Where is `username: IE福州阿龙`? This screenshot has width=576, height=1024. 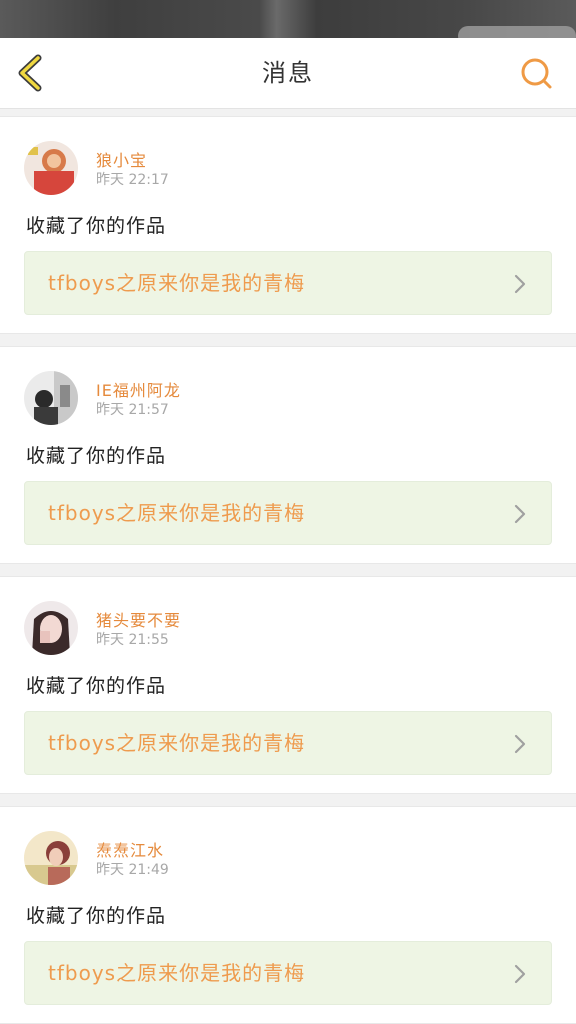 username: IE福州阿龙 is located at coordinates (138, 389).